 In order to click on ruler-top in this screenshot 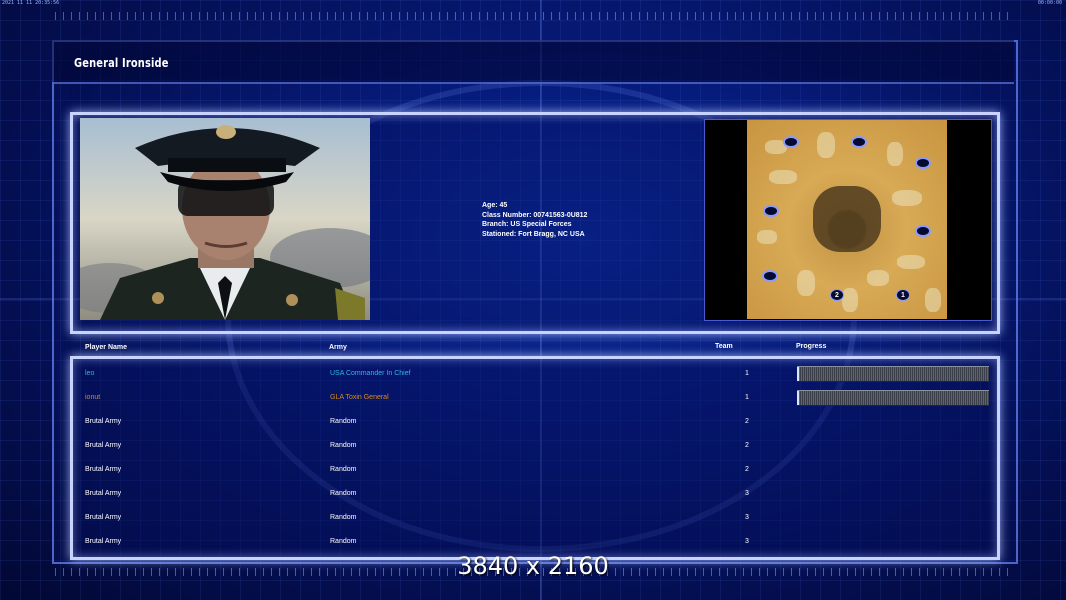, I will do `click(535, 16)`.